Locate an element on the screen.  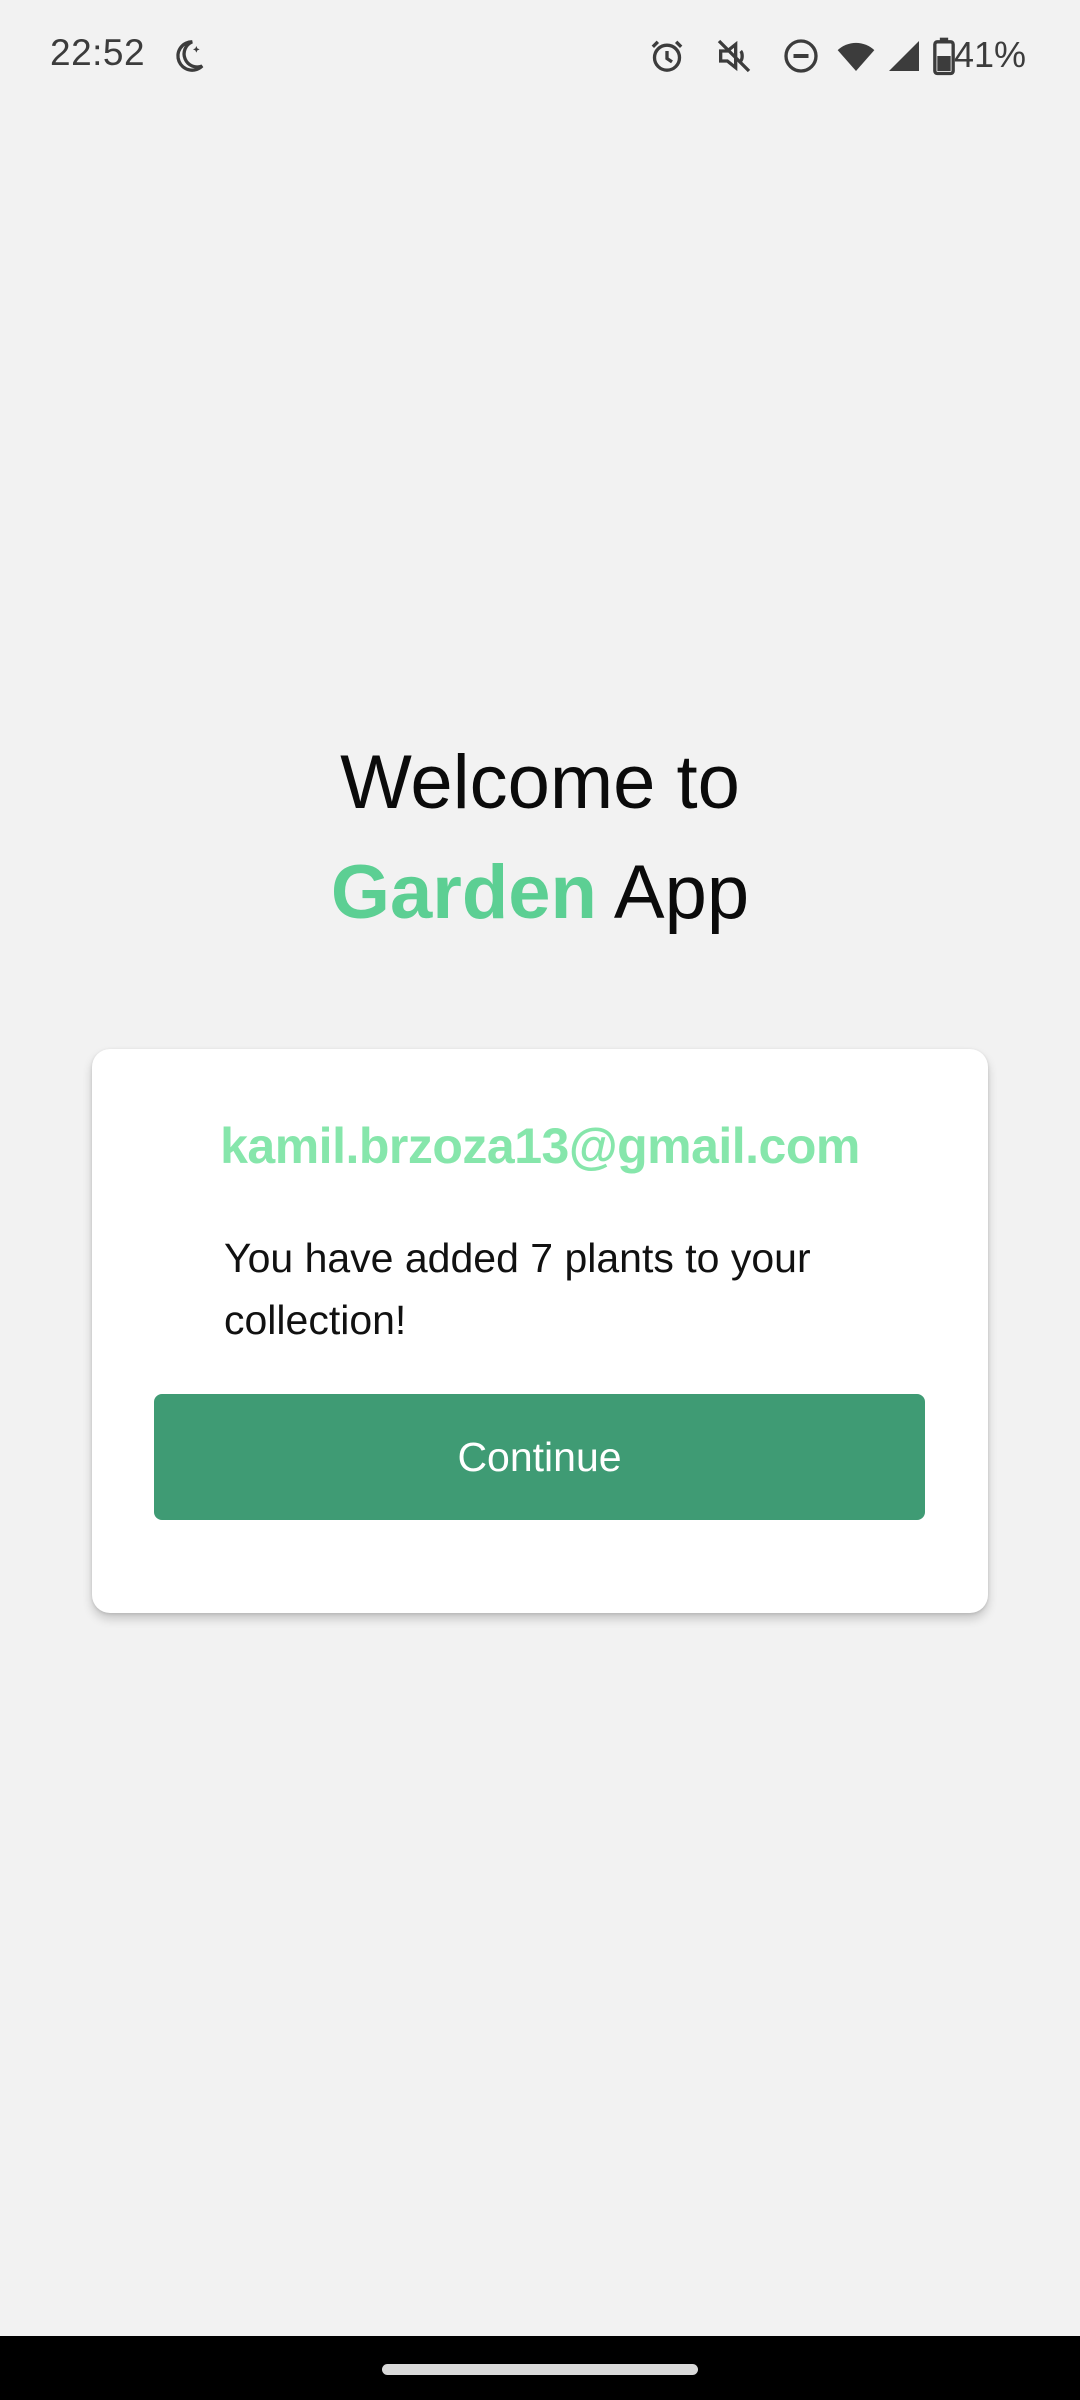
home-indicator is located at coordinates (540, 2369).